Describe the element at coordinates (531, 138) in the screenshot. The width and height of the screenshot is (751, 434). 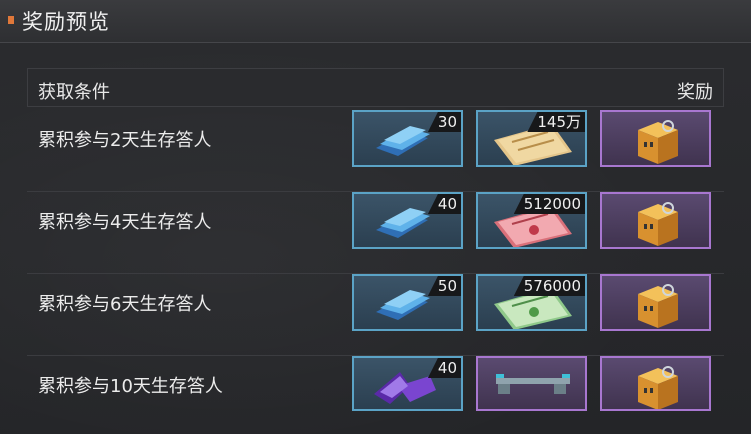
I see `reward-slot: 145万` at that location.